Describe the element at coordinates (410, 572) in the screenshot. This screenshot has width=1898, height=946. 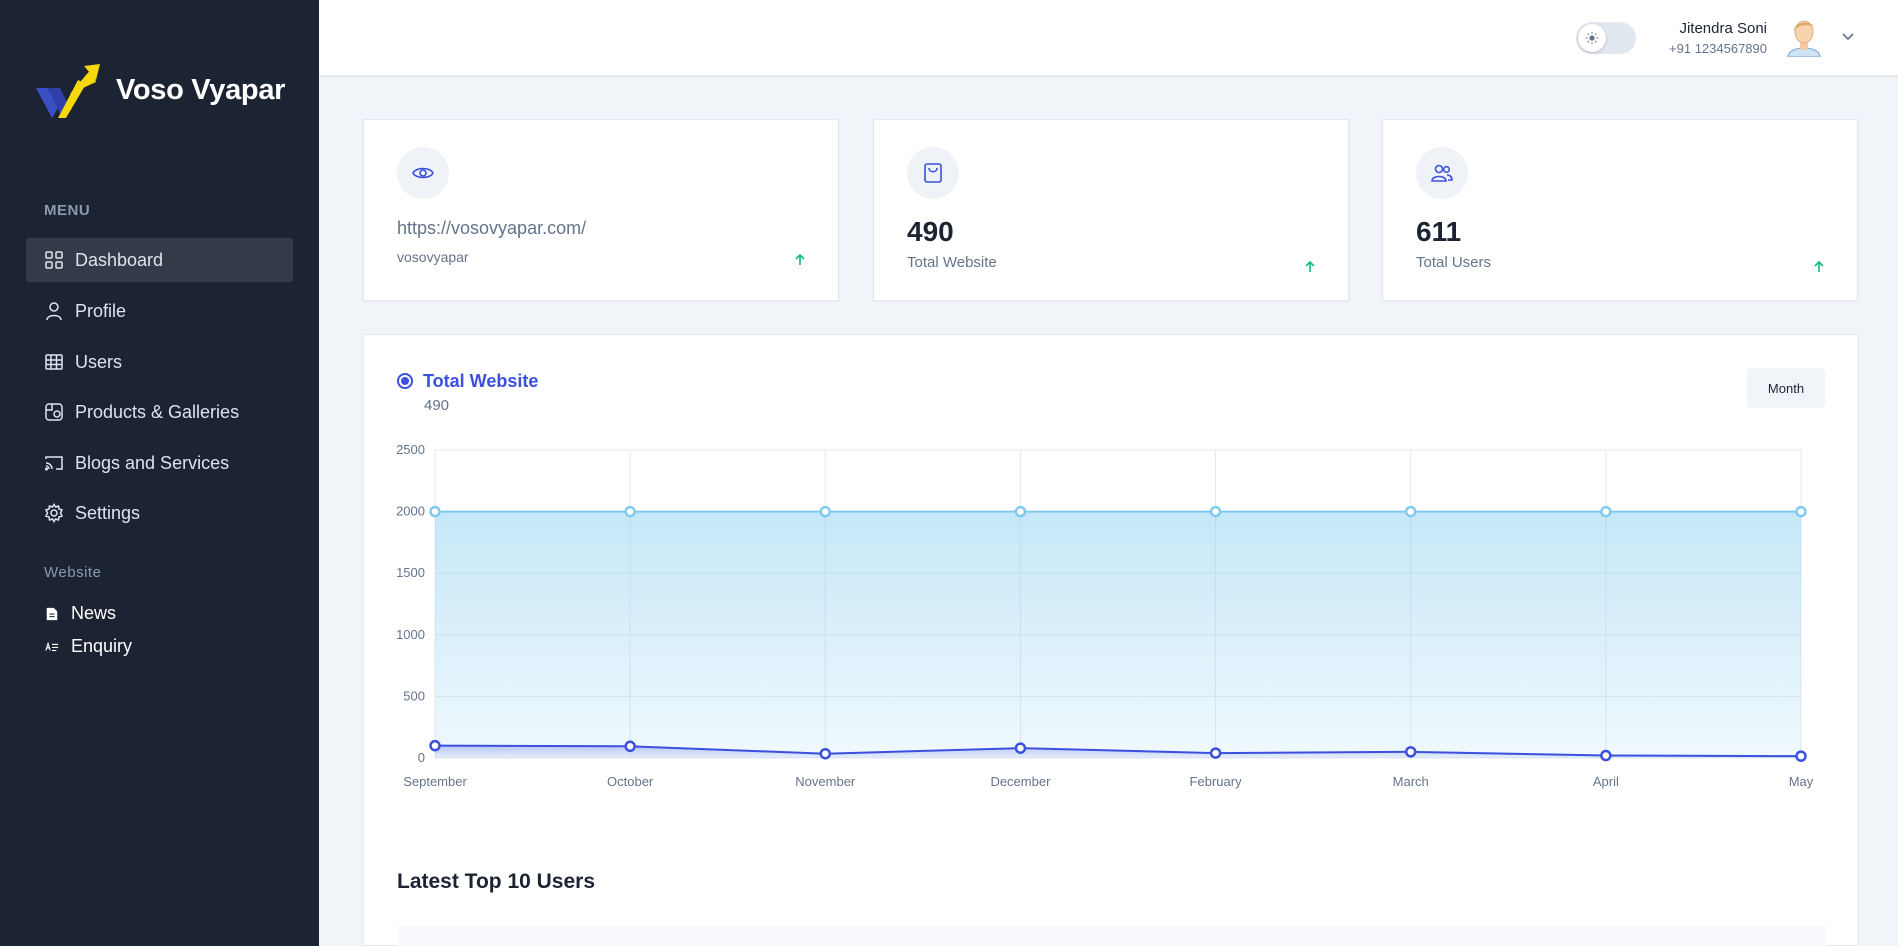
I see `y-tick-label: 1500` at that location.